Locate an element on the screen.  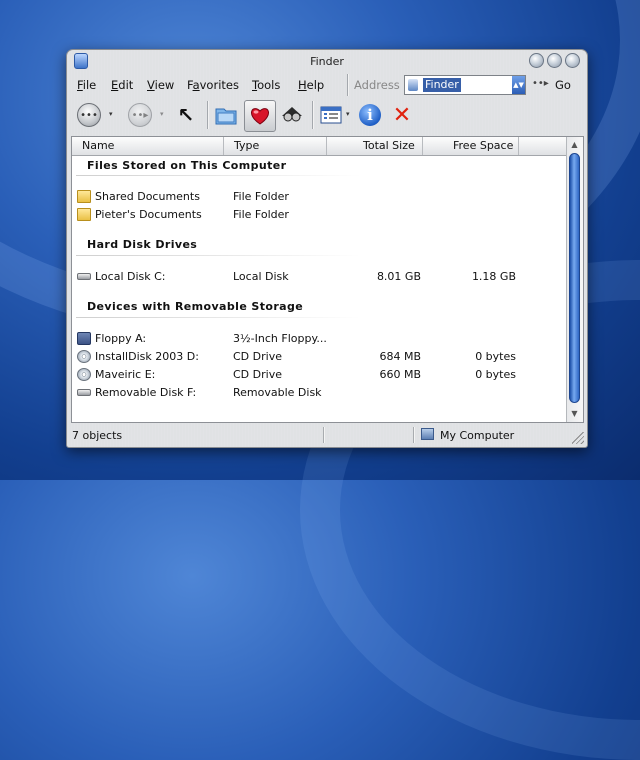
close-button is located at coordinates (572, 60).